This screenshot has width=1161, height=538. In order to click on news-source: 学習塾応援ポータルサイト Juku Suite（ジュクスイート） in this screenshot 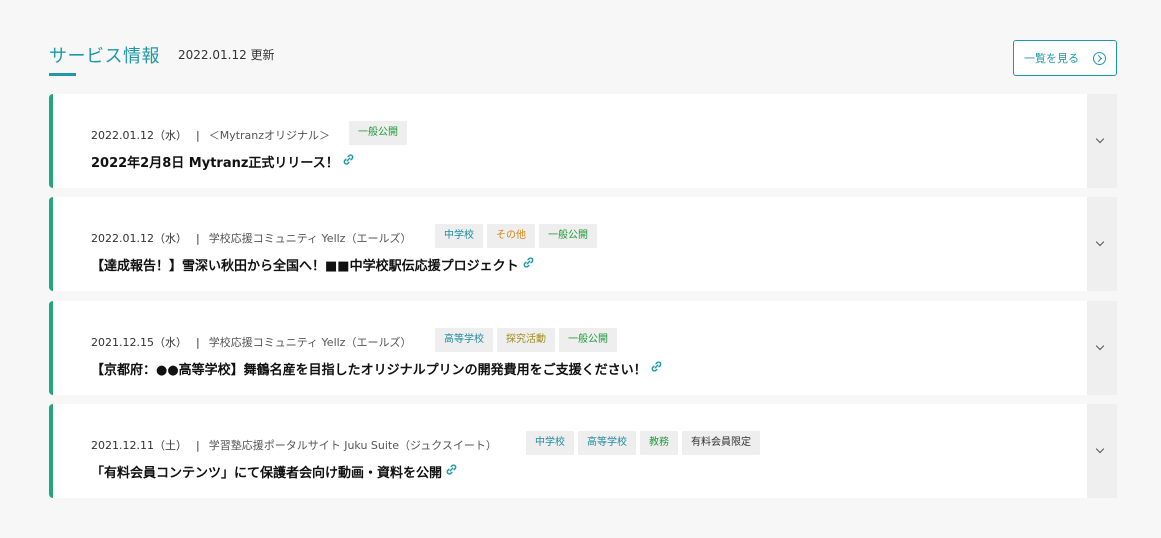, I will do `click(352, 445)`.